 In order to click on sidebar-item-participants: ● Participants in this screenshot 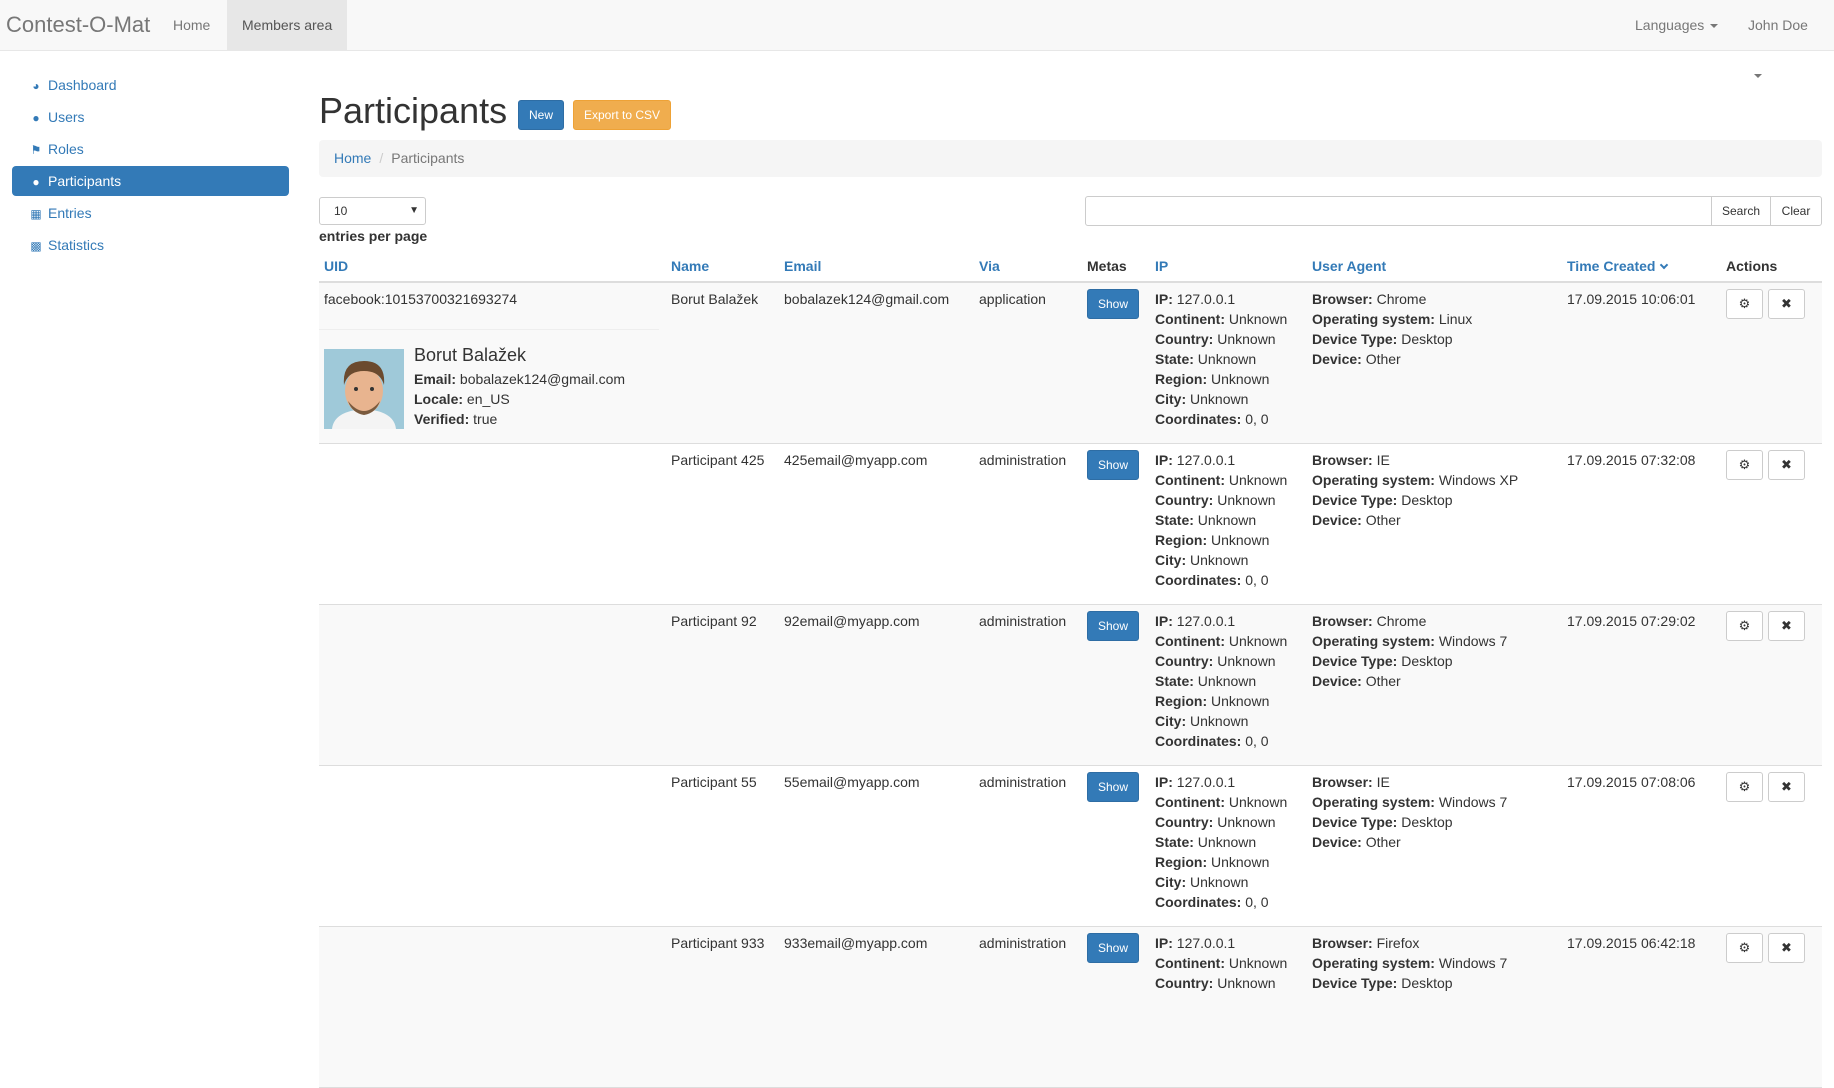, I will do `click(150, 181)`.